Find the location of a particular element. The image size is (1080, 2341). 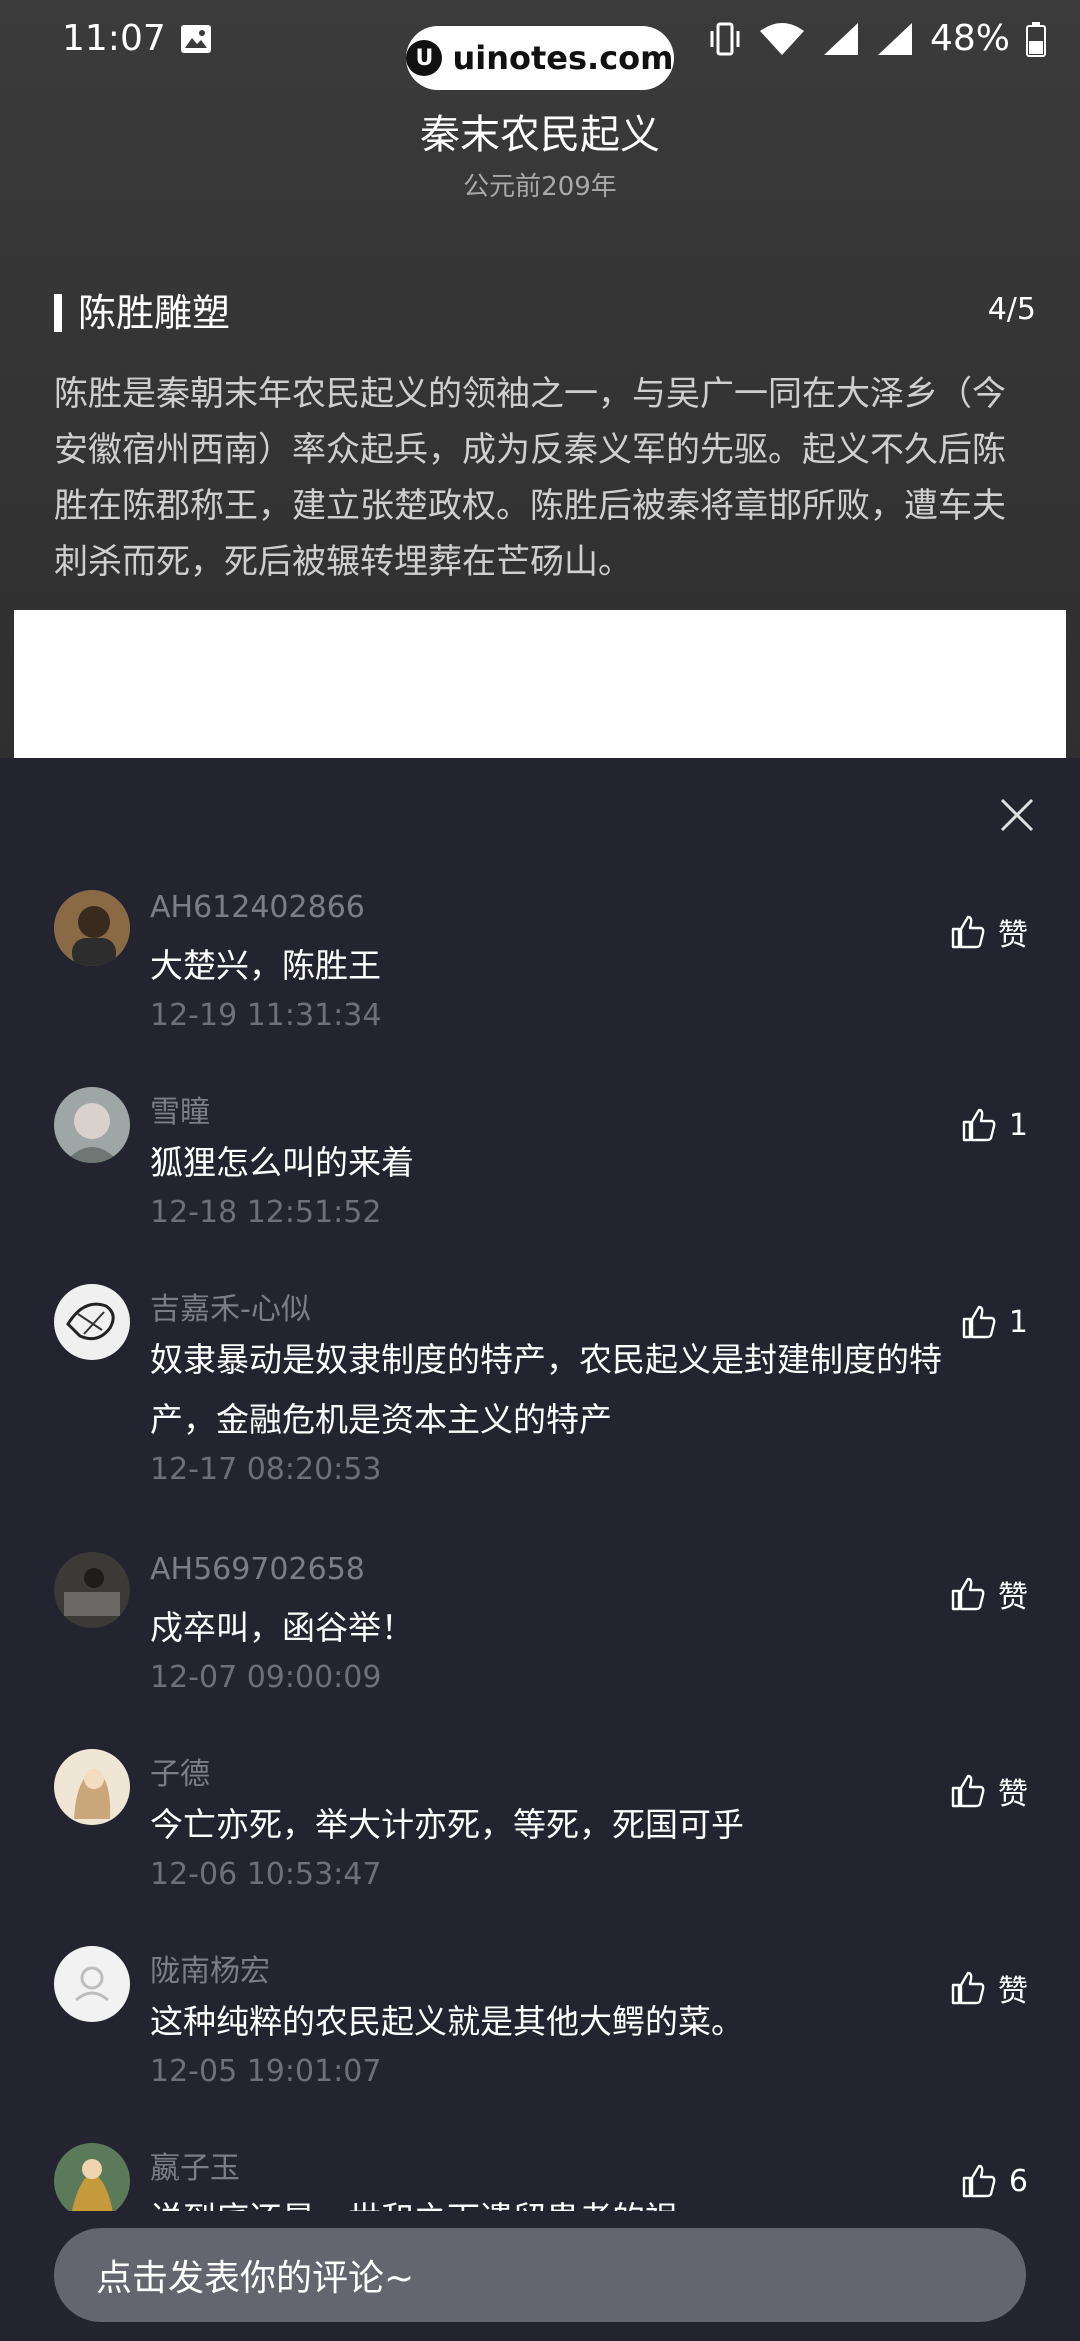

comment-time: 12-05 19:01:07 is located at coordinates (266, 2071).